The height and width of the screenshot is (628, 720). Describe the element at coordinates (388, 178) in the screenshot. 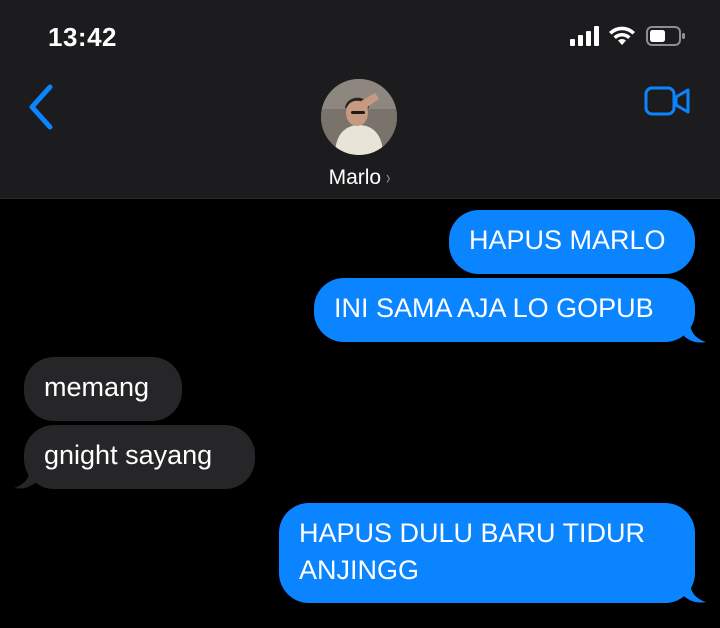

I see `chevron-right-icon: ›` at that location.